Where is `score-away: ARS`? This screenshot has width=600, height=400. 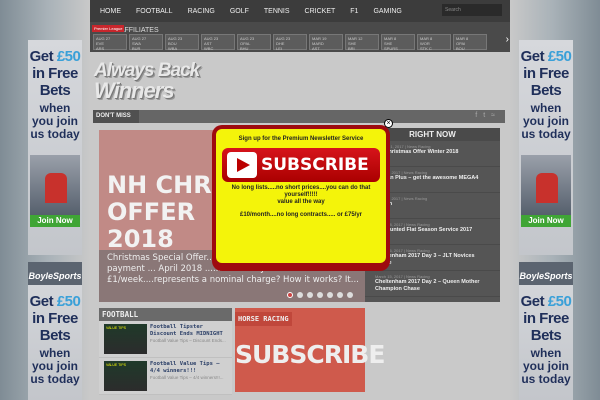 score-away: ARS is located at coordinates (100, 48).